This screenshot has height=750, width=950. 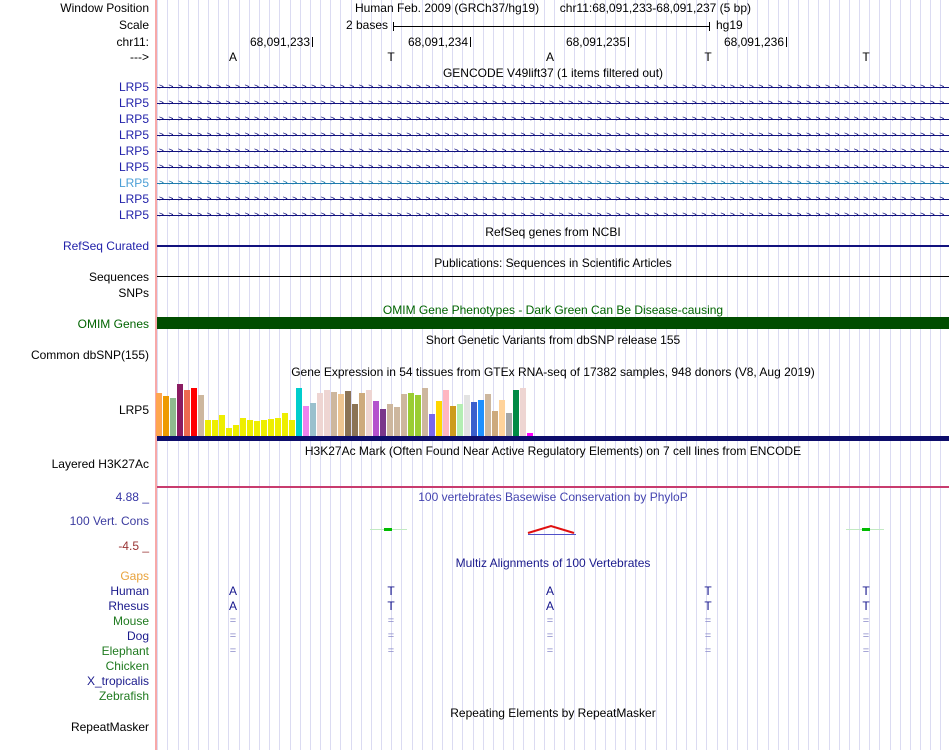 I want to click on dbsnp-label: Common dbSNP(155), so click(x=74, y=355).